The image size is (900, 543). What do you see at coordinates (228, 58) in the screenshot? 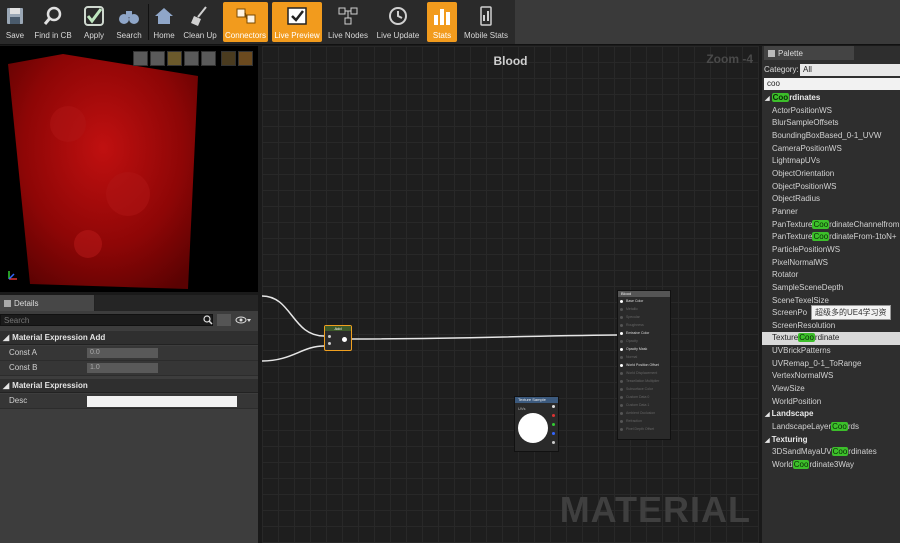
I see `viewport-grid-button` at bounding box center [228, 58].